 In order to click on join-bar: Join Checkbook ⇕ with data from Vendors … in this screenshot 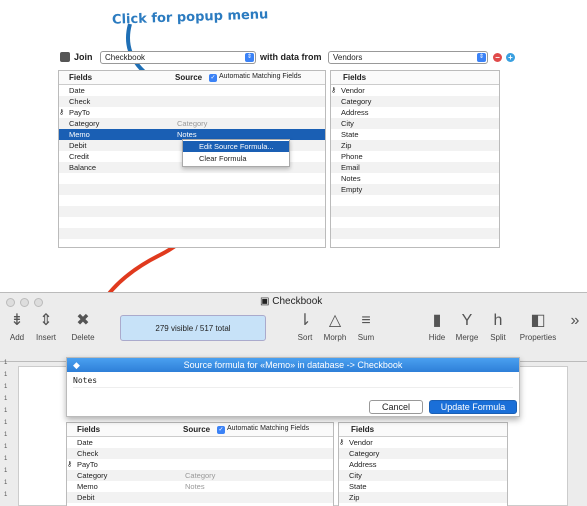, I will do `click(290, 58)`.